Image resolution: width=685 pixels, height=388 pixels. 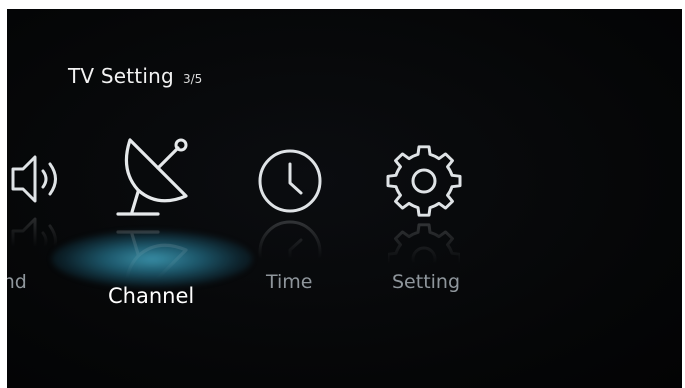 What do you see at coordinates (289, 282) in the screenshot?
I see `menu-item-label: Time` at bounding box center [289, 282].